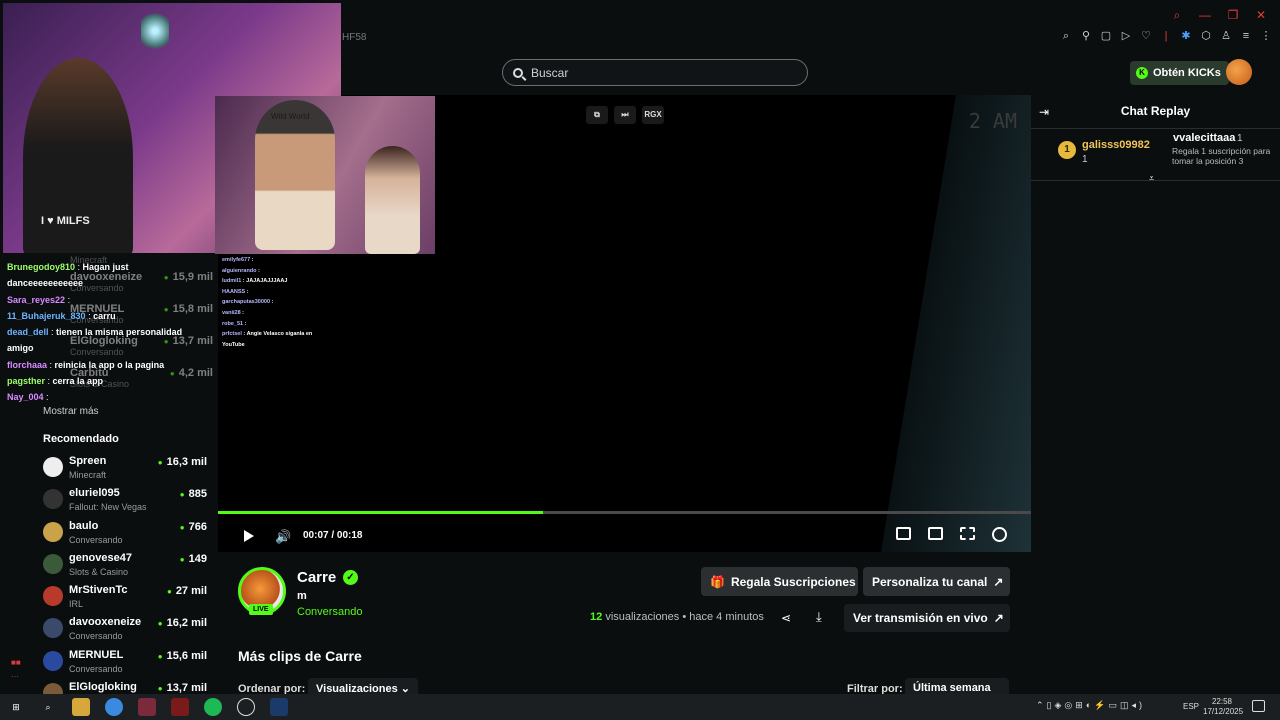 The image size is (1280, 720). I want to click on watch-live-button: Ver transmisión en vivo ↗, so click(927, 618).